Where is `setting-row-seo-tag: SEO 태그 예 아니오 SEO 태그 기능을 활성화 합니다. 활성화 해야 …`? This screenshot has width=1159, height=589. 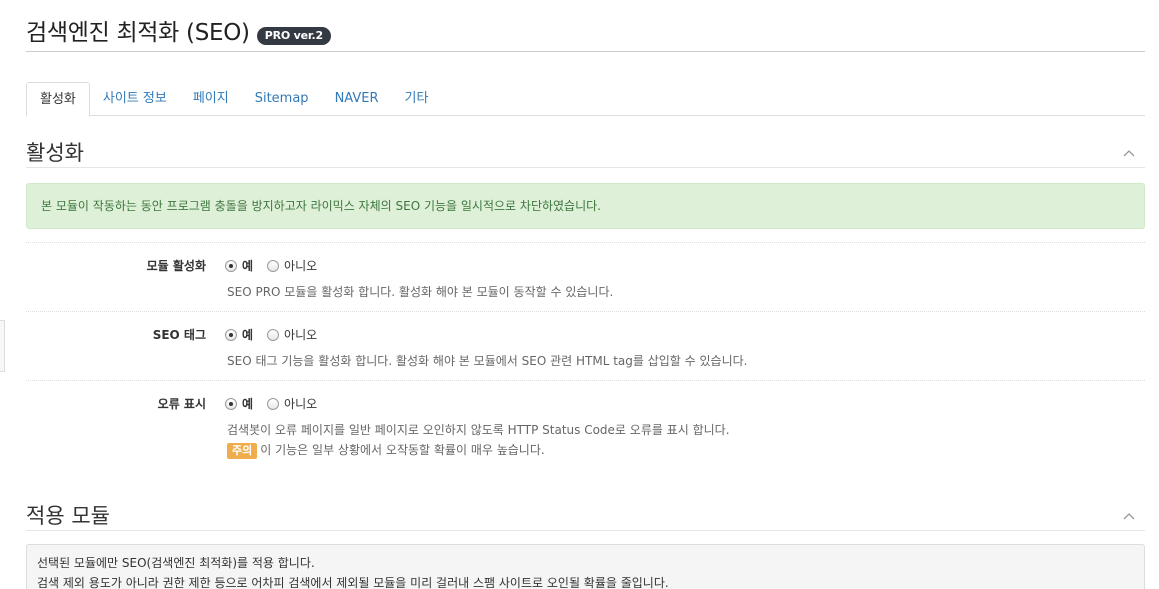
setting-row-seo-tag: SEO 태그 예 아니오 SEO 태그 기능을 활성화 합니다. 활성화 해야 … is located at coordinates (585, 345).